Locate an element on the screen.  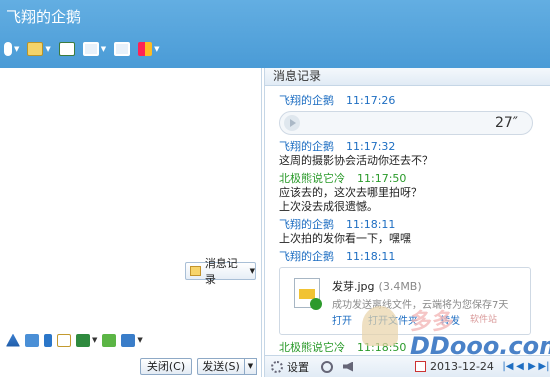
message-item: 北极熊说它冷 11:18:50 is located at coordinates (407, 347).